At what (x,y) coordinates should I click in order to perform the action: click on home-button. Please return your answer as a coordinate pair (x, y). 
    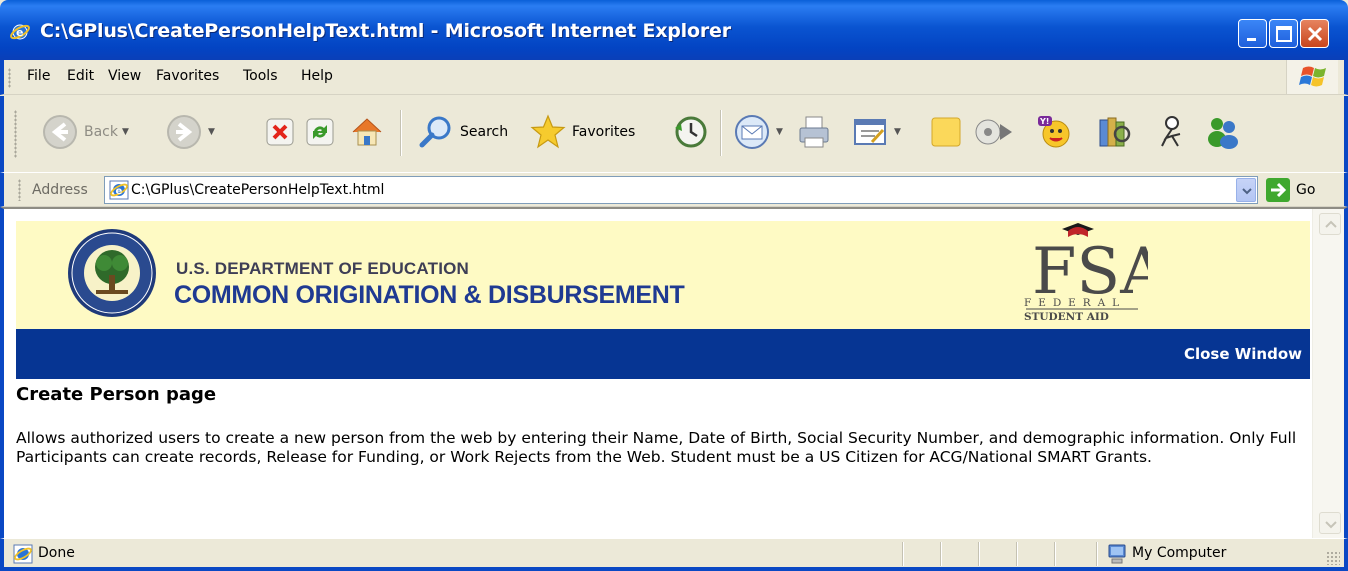
    Looking at the image, I should click on (367, 132).